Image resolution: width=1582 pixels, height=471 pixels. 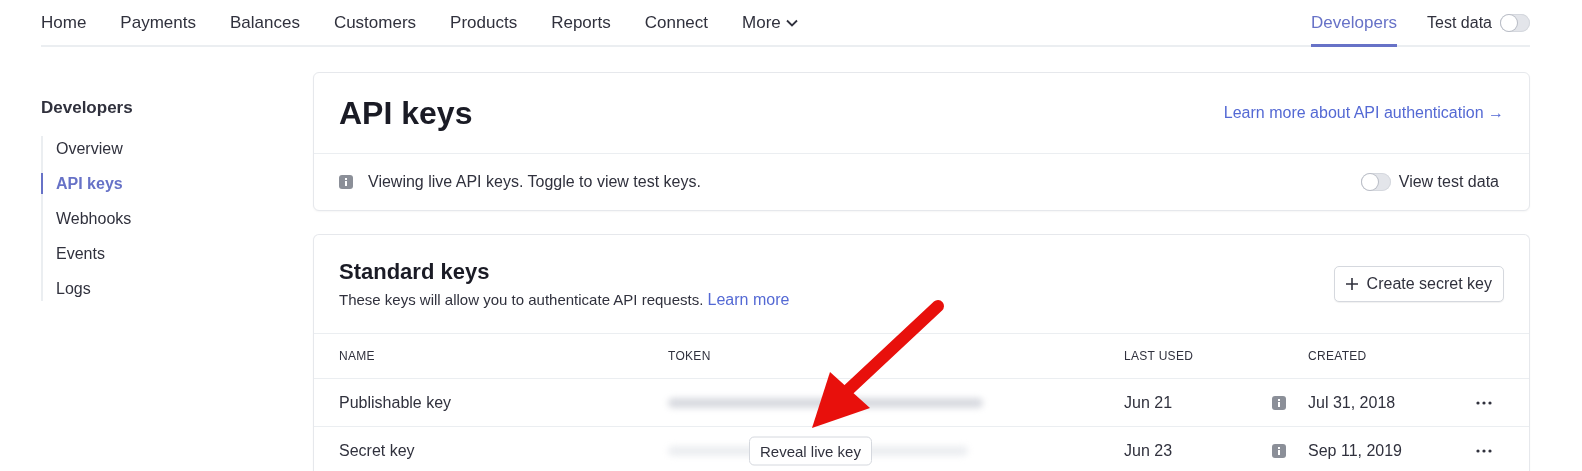 I want to click on column-header: CREATED, so click(x=1338, y=356).